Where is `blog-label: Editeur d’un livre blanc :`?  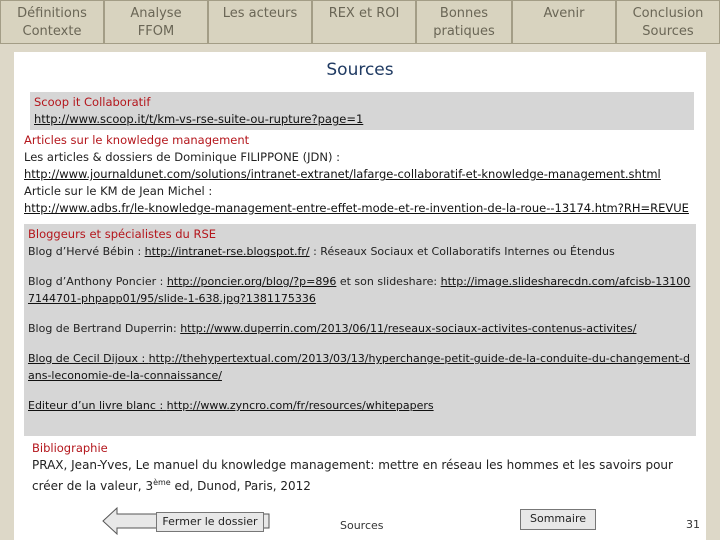 blog-label: Editeur d’un livre blanc : is located at coordinates (97, 405).